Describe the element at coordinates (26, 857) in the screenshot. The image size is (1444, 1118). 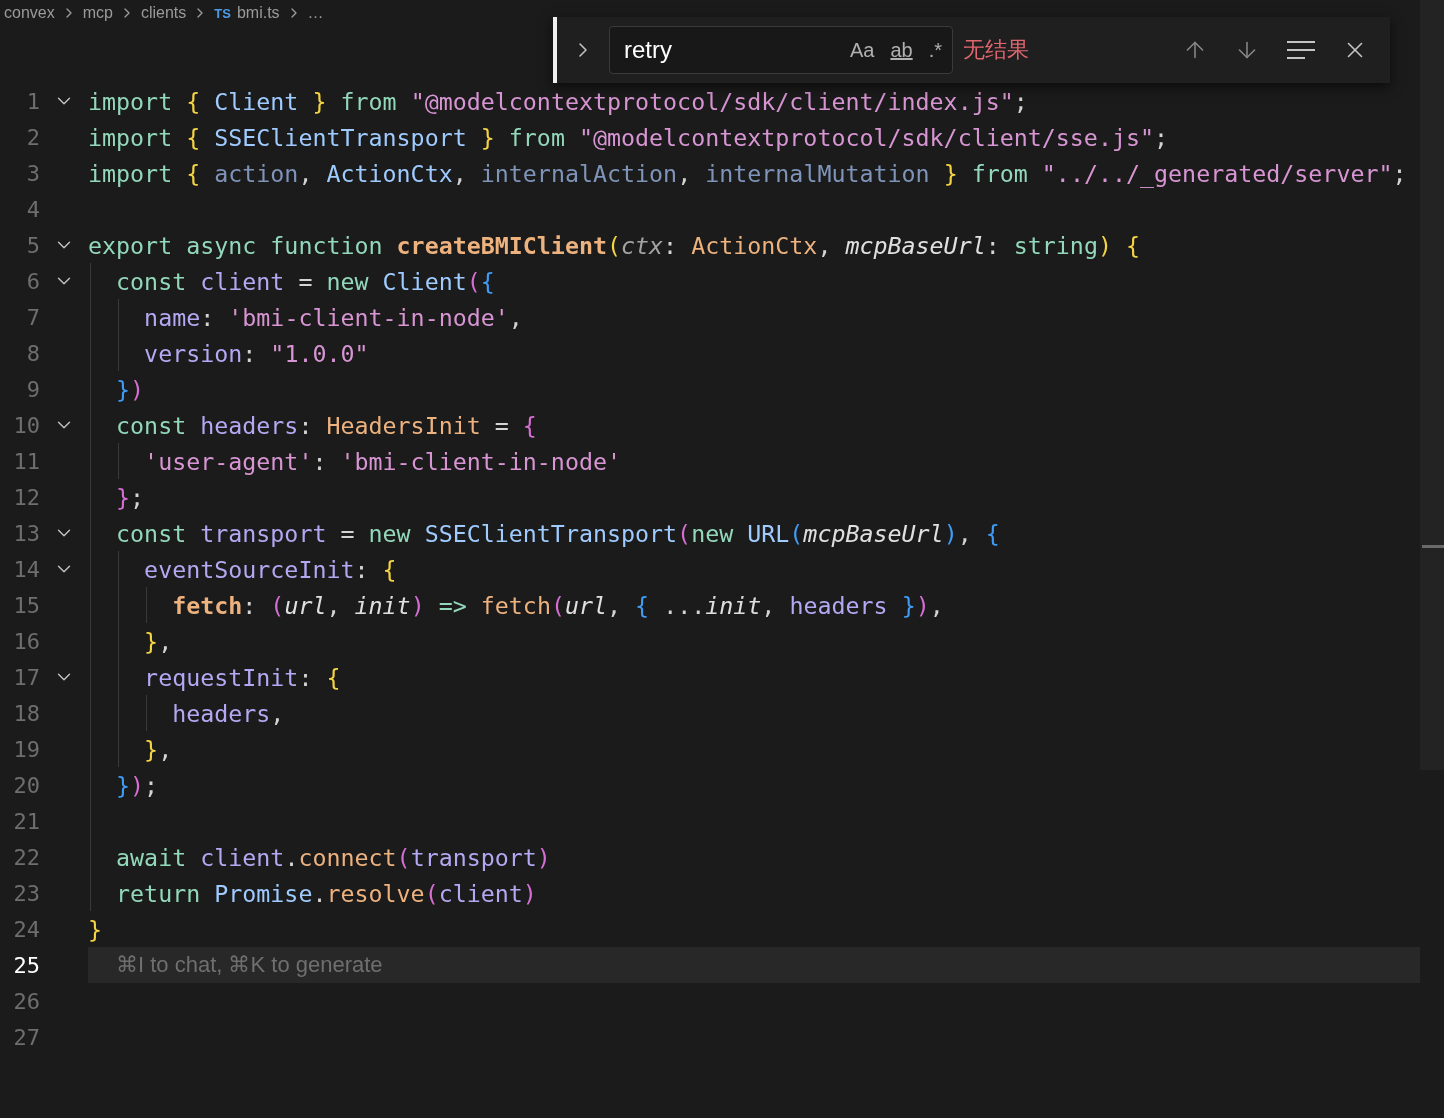
I see `line-number: 22` at that location.